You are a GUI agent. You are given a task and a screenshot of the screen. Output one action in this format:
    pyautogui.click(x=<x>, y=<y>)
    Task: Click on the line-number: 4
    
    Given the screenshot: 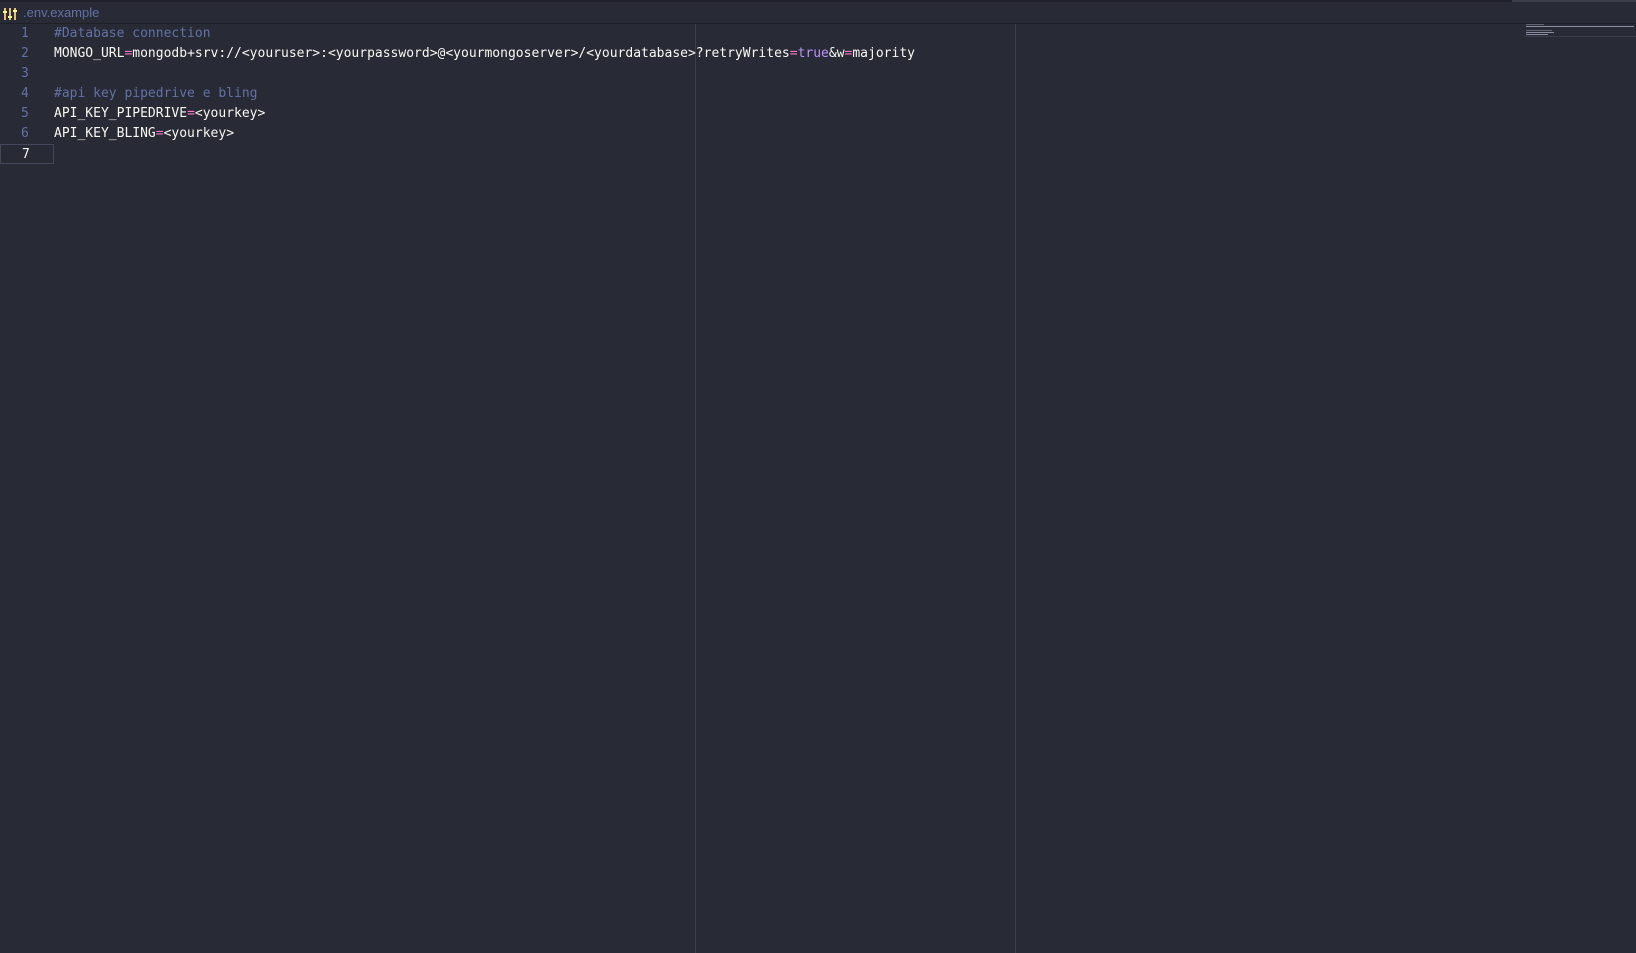 What is the action you would take?
    pyautogui.click(x=25, y=93)
    